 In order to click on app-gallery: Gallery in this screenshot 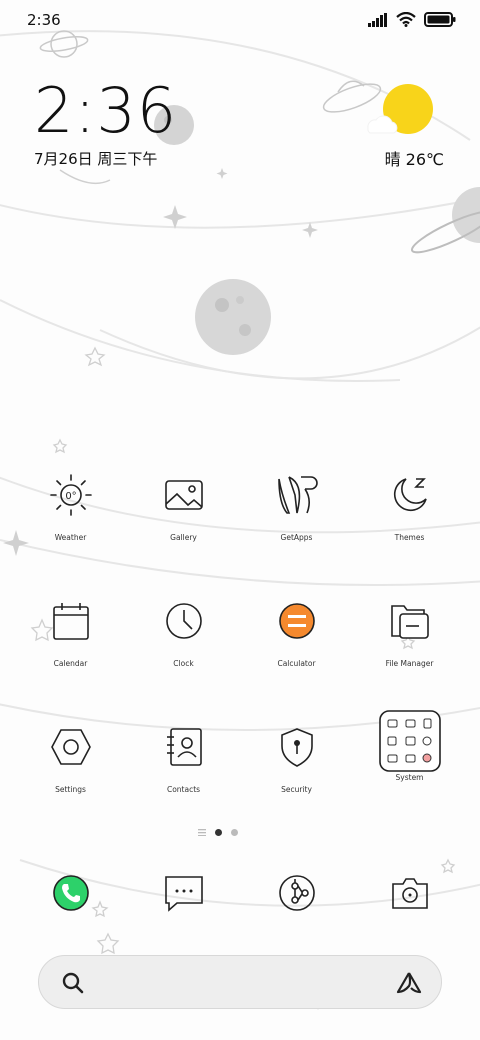, I will do `click(183, 506)`.